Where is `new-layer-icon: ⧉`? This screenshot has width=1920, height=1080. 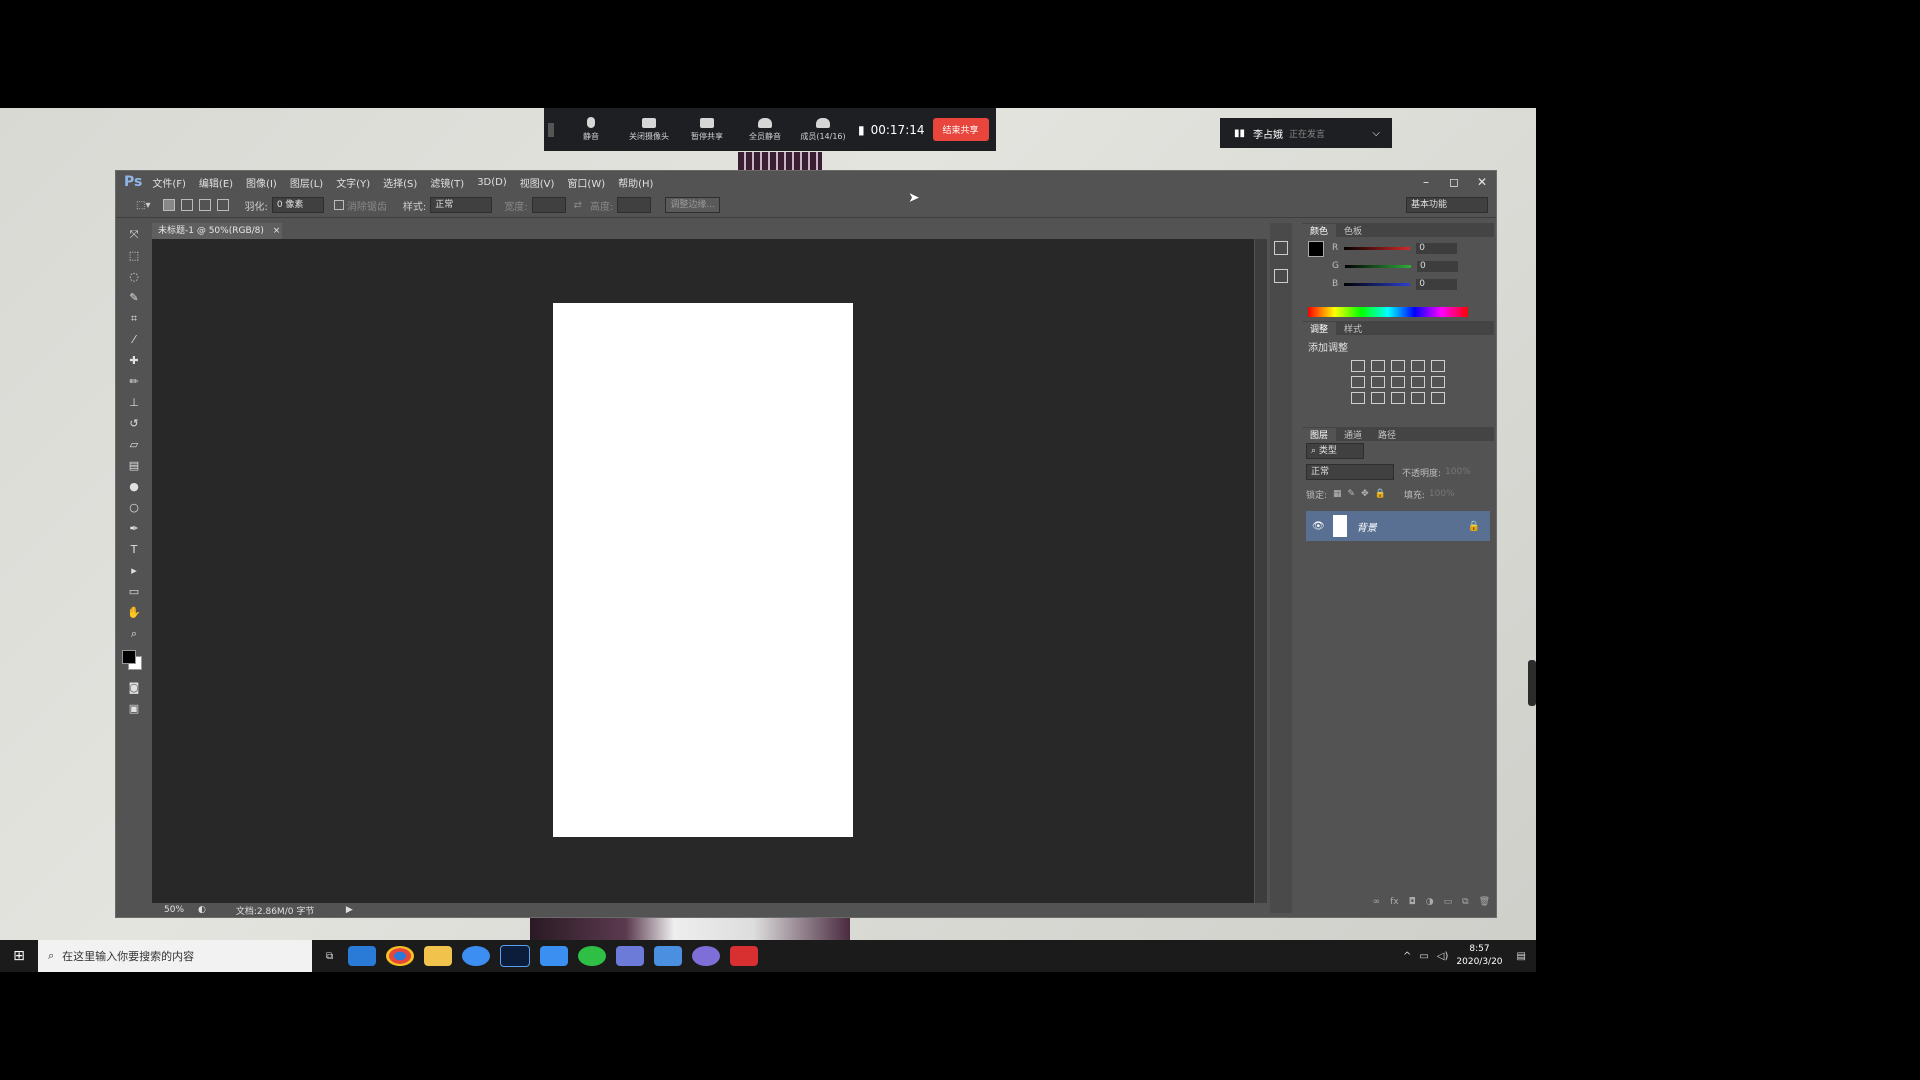
new-layer-icon: ⧉ is located at coordinates (1465, 904).